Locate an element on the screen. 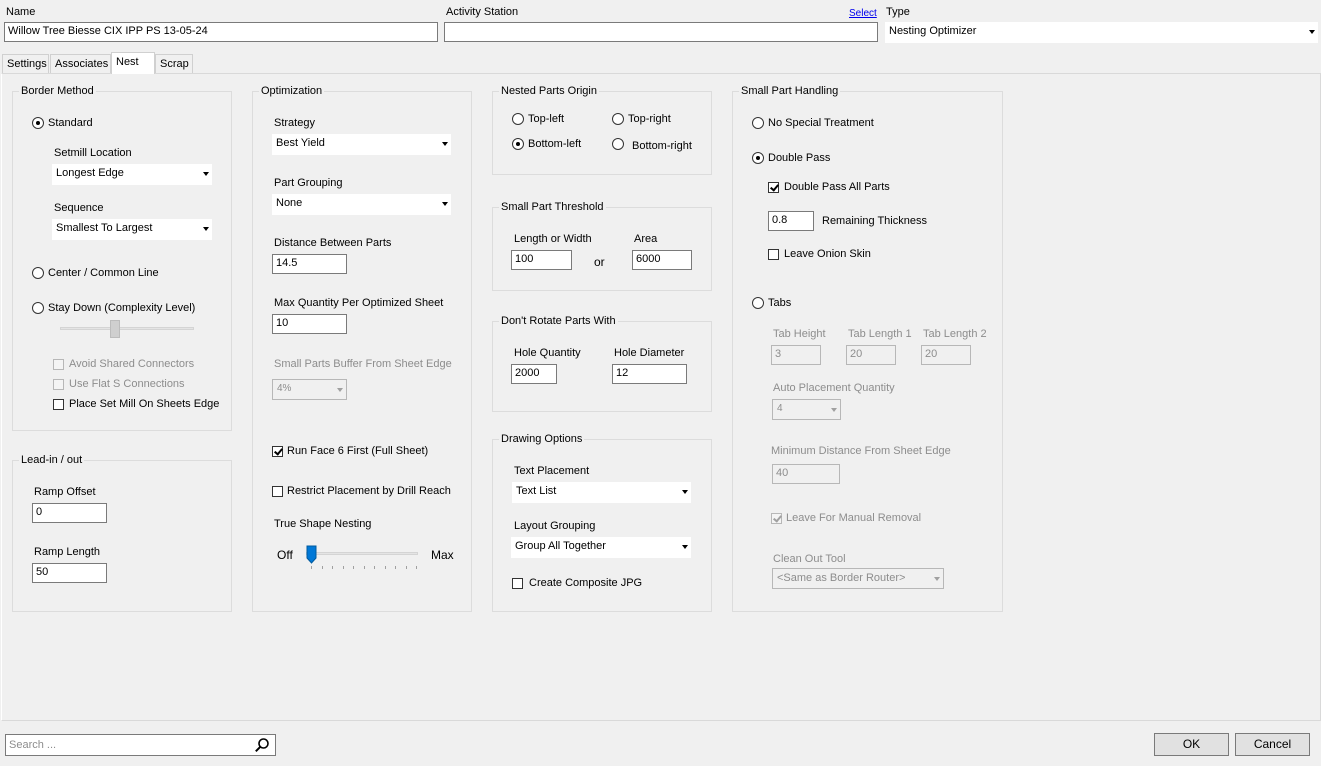  text-placement-value: Text List is located at coordinates (536, 491).